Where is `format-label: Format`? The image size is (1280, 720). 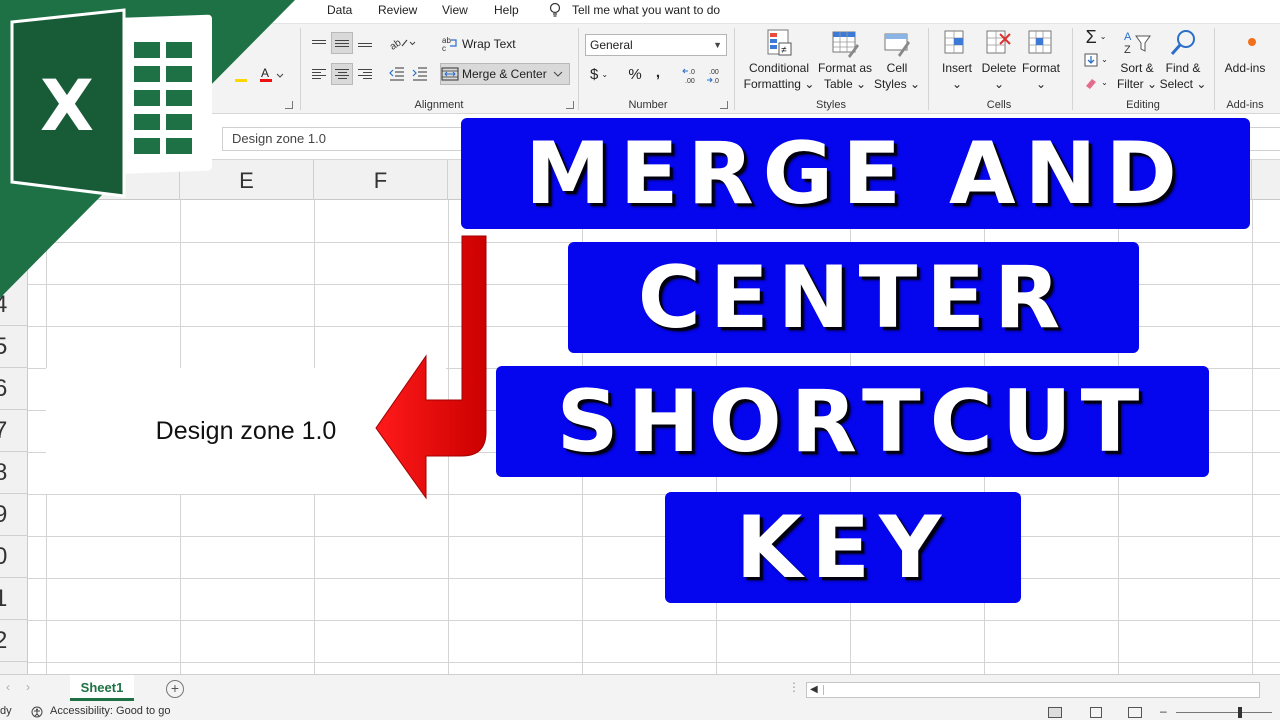 format-label: Format is located at coordinates (1040, 68).